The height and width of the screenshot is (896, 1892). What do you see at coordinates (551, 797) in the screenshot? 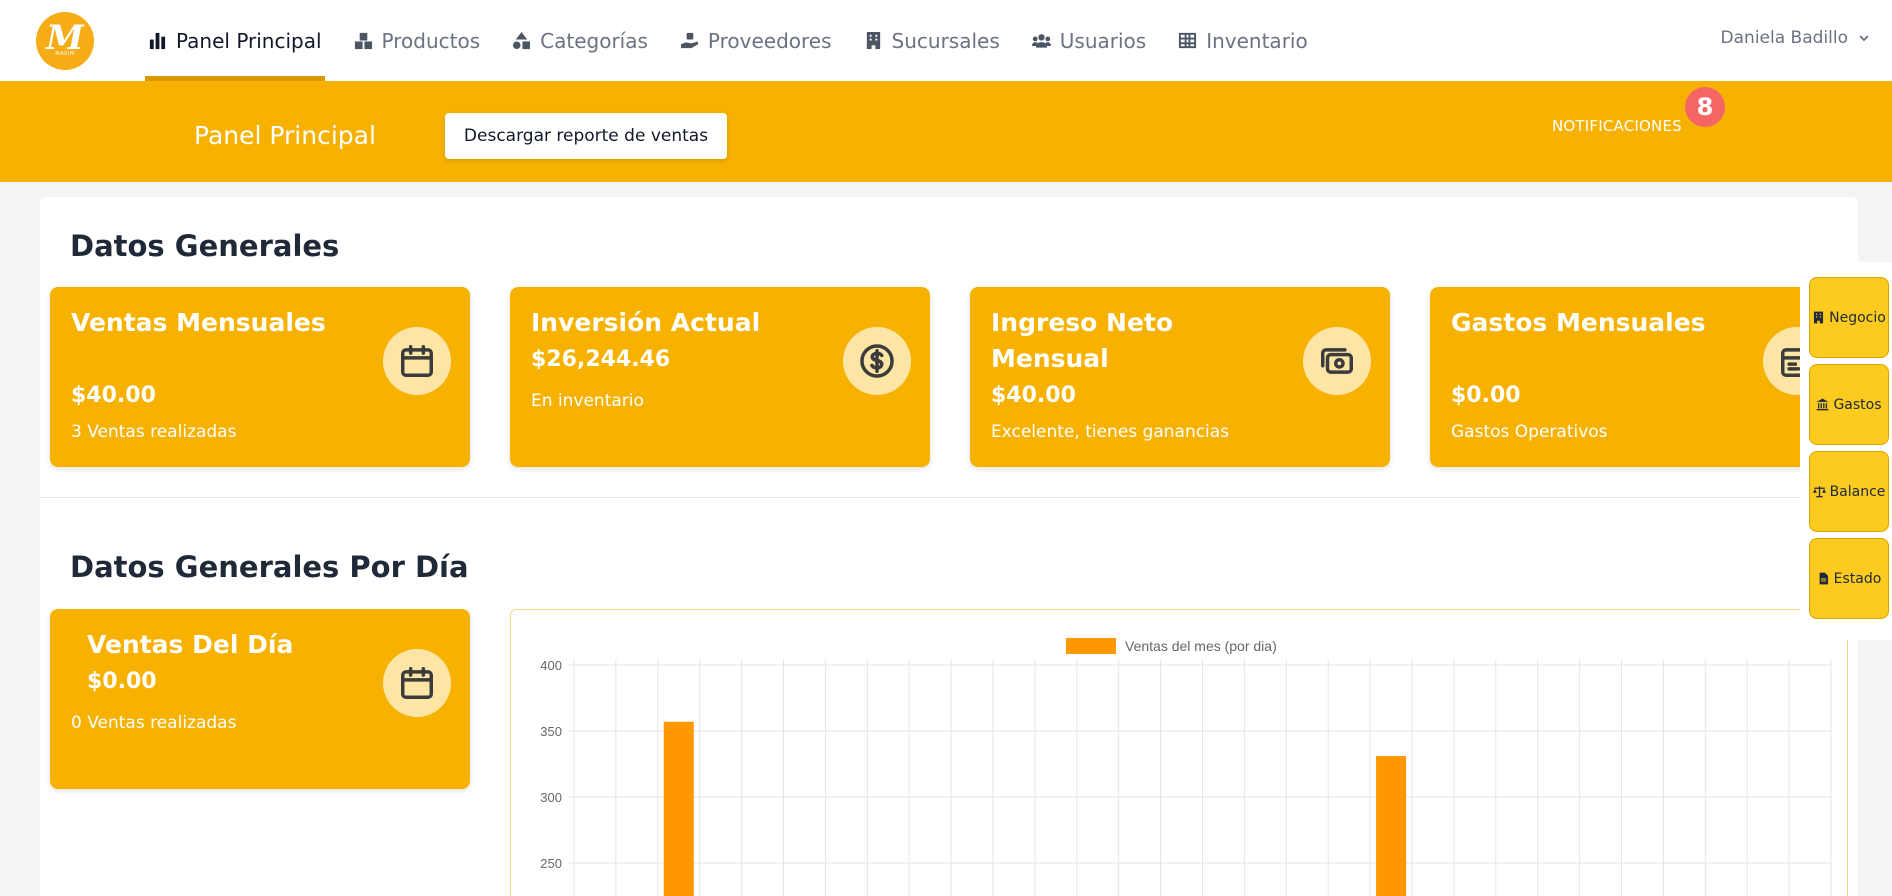
I see `y-tick-label: 300` at bounding box center [551, 797].